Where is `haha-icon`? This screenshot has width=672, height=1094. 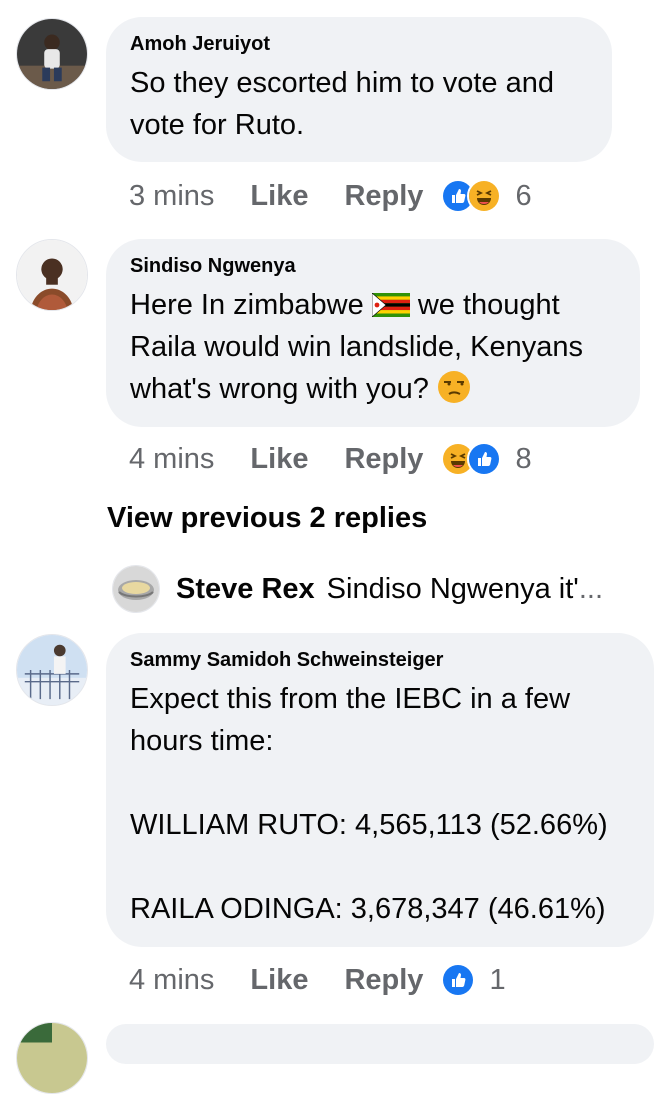 haha-icon is located at coordinates (484, 196).